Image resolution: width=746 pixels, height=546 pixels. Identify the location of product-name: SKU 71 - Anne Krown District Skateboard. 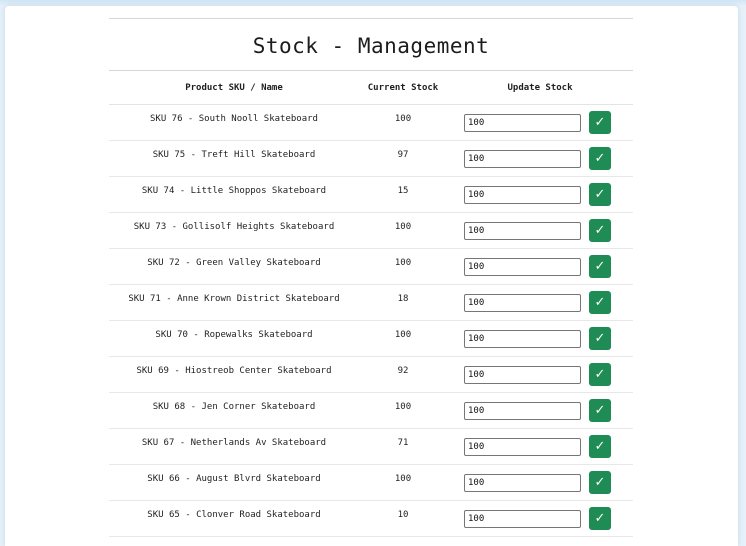
(234, 299).